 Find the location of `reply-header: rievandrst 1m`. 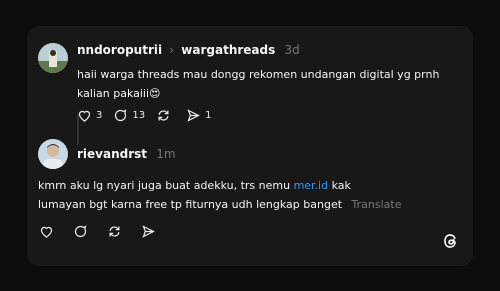

reply-header: rievandrst 1m is located at coordinates (126, 154).